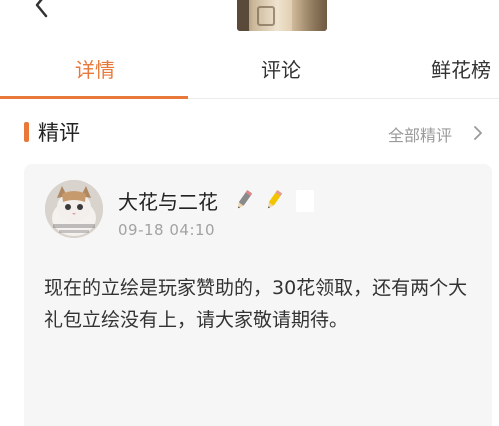  Describe the element at coordinates (42, 9) in the screenshot. I see `back-arrow-icon` at that location.